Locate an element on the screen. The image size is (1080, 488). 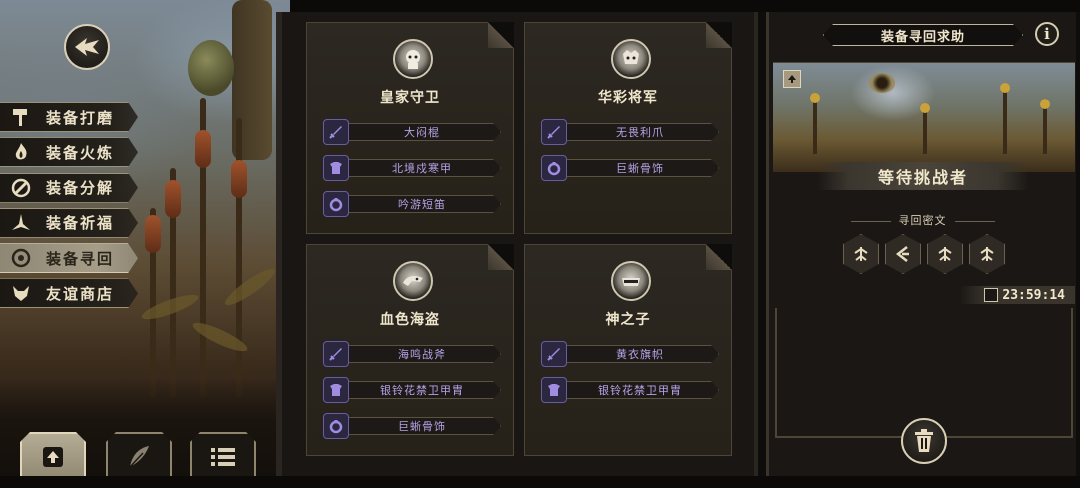
back-button is located at coordinates (87, 47).